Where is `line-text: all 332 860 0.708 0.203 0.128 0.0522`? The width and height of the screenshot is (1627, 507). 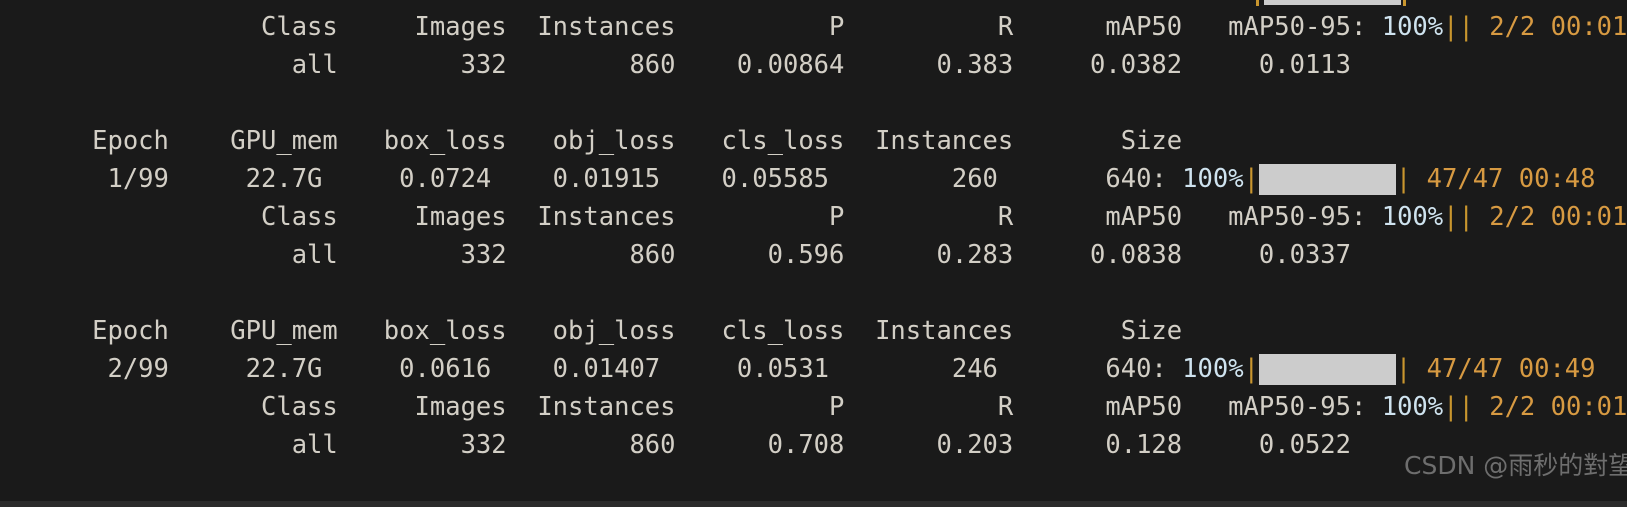
line-text: all 332 860 0.708 0.203 0.128 0.0522 is located at coordinates (676, 445).